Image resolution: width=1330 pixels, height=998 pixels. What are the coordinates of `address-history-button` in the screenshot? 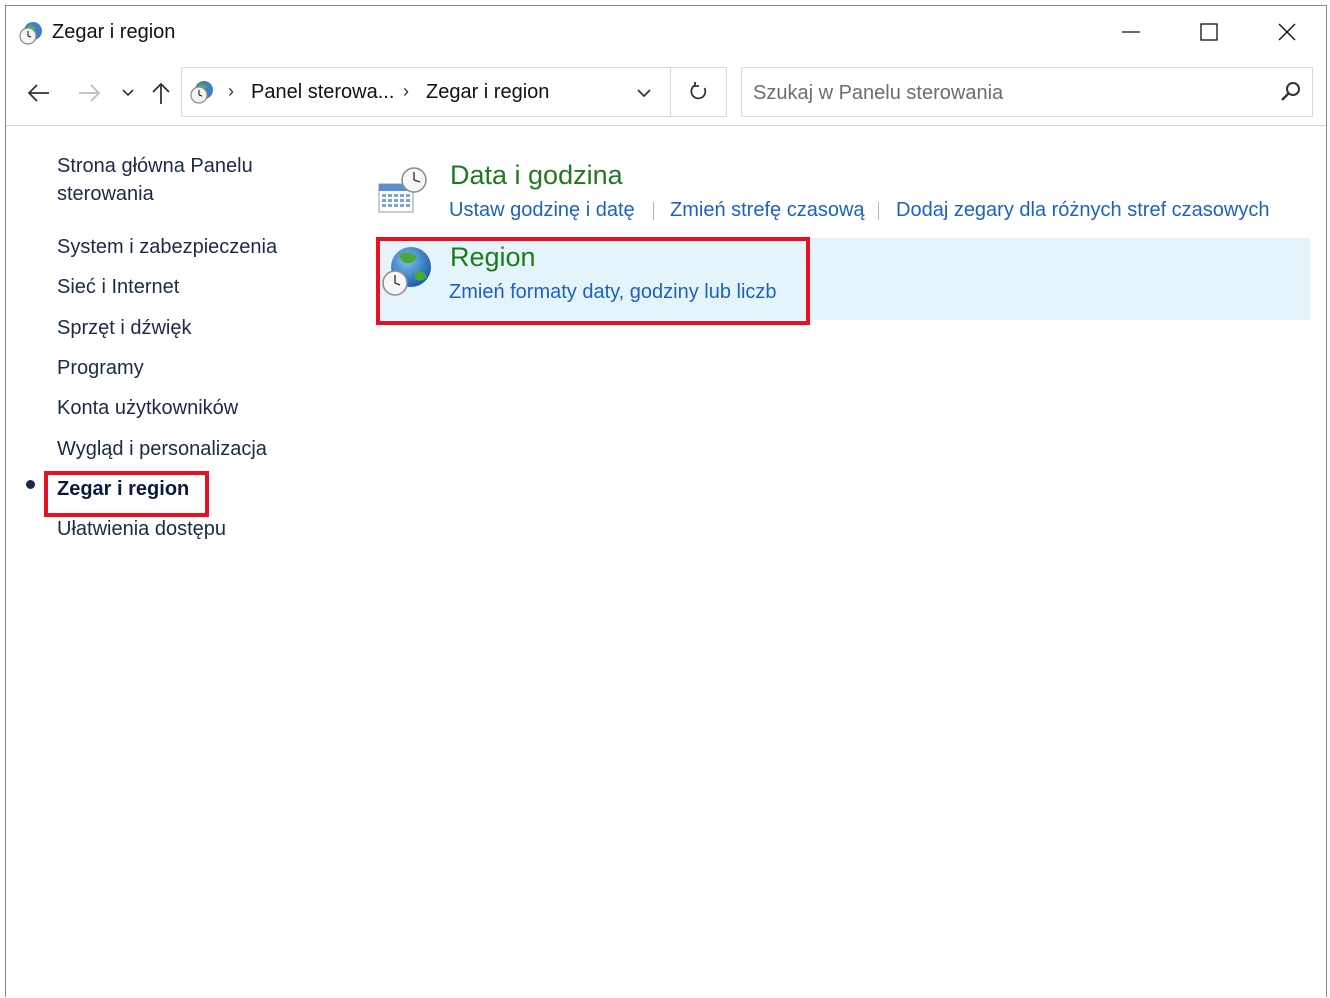 It's located at (644, 93).